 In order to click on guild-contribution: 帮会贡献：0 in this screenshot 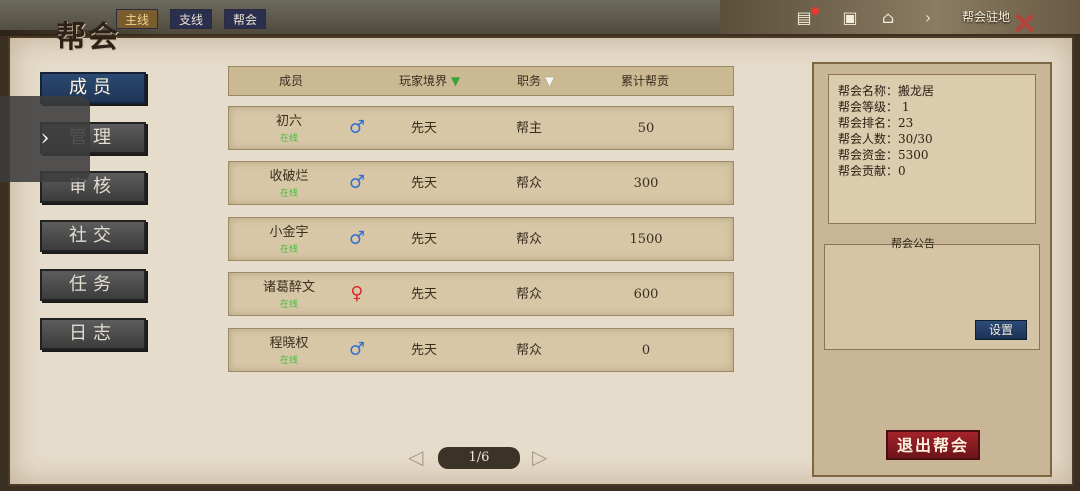, I will do `click(872, 171)`.